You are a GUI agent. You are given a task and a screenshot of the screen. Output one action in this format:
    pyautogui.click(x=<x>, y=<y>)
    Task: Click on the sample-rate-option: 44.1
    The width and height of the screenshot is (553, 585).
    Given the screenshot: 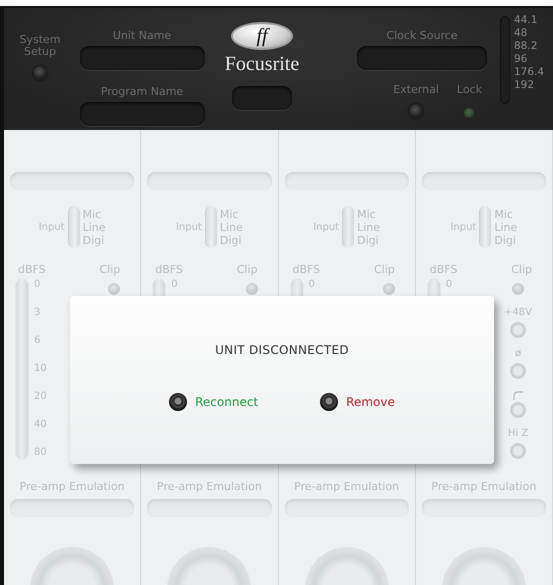 What is the action you would take?
    pyautogui.click(x=529, y=20)
    